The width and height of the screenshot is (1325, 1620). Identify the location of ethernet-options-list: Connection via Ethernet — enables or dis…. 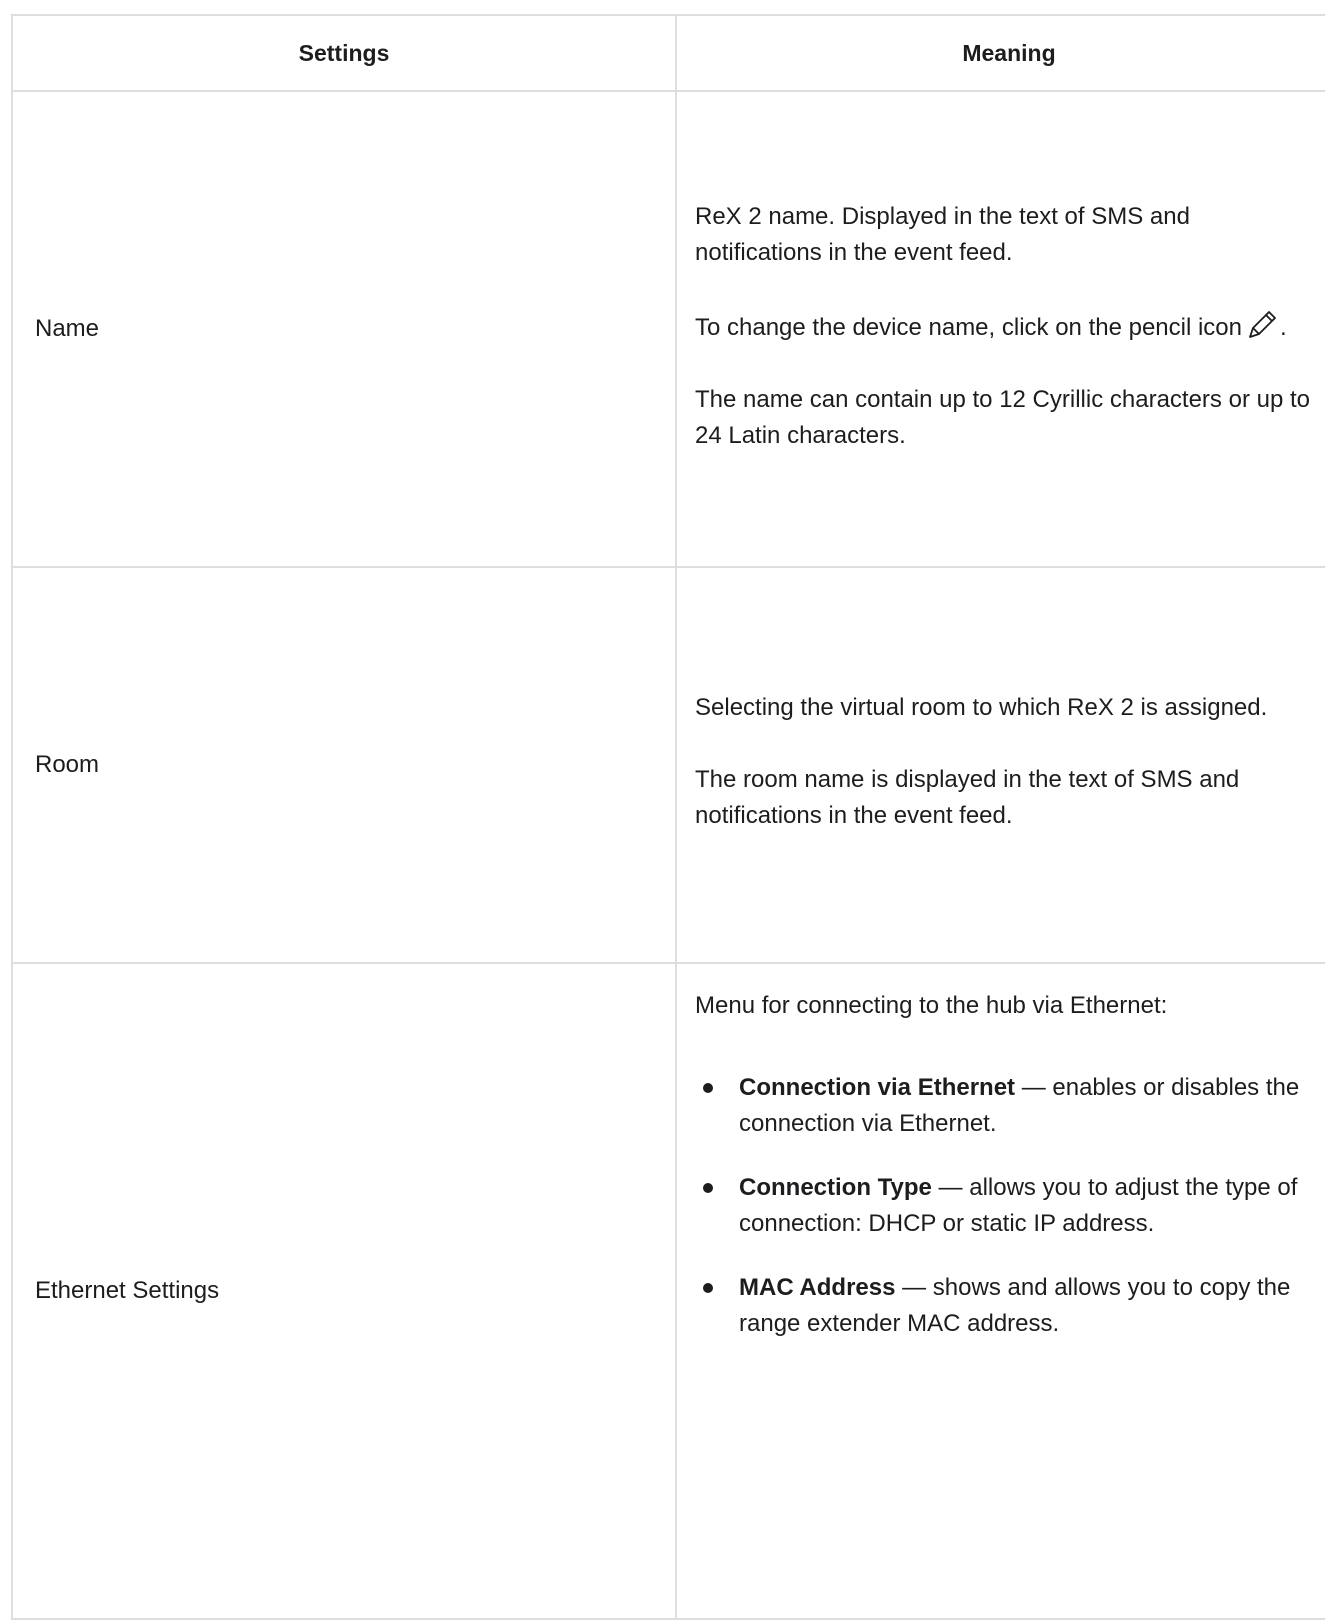
(1009, 1206).